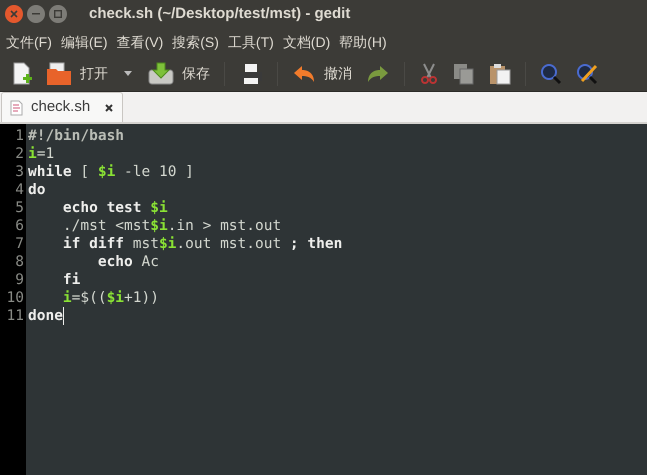 The image size is (647, 475). I want to click on line-number: 11, so click(15, 316).